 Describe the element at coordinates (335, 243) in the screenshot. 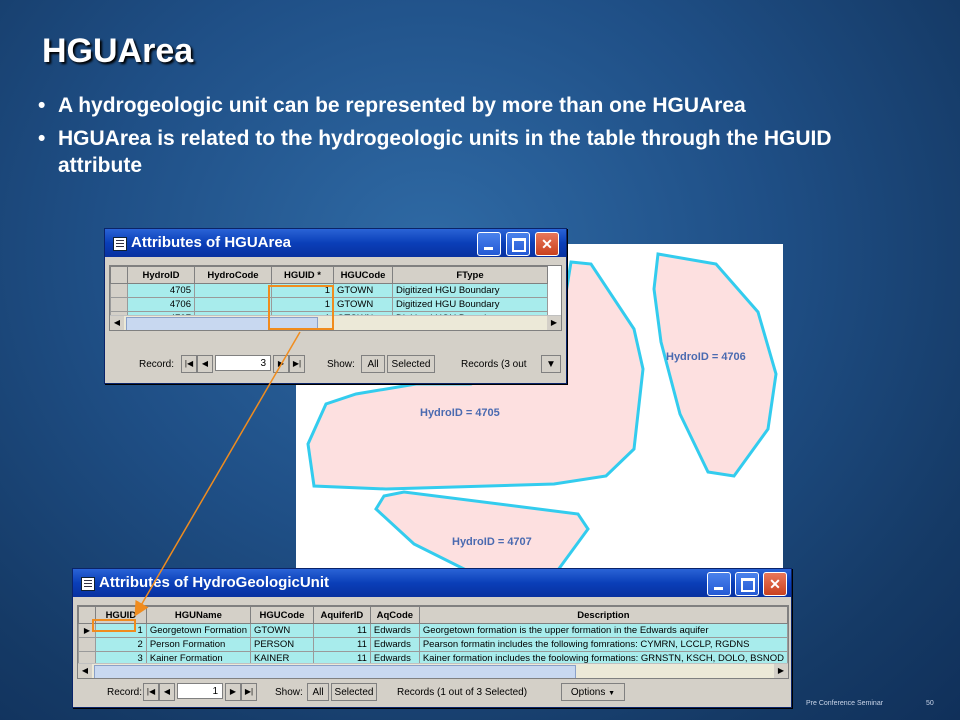

I see `hguarea-titlebar: Attributes of HGUArea ✕` at that location.